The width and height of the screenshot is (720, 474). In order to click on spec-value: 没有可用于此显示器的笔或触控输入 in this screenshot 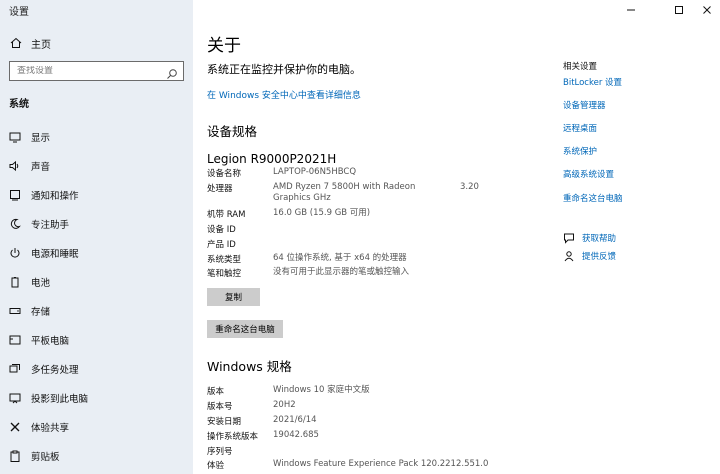, I will do `click(341, 272)`.